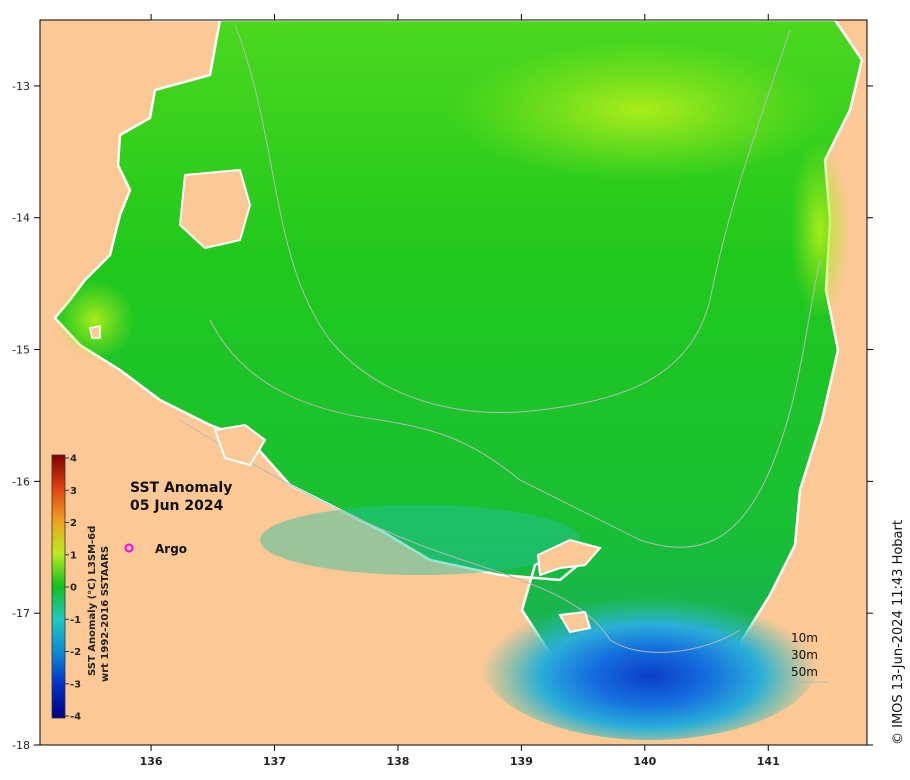  What do you see at coordinates (644, 761) in the screenshot?
I see `x-tick-label: 140` at bounding box center [644, 761].